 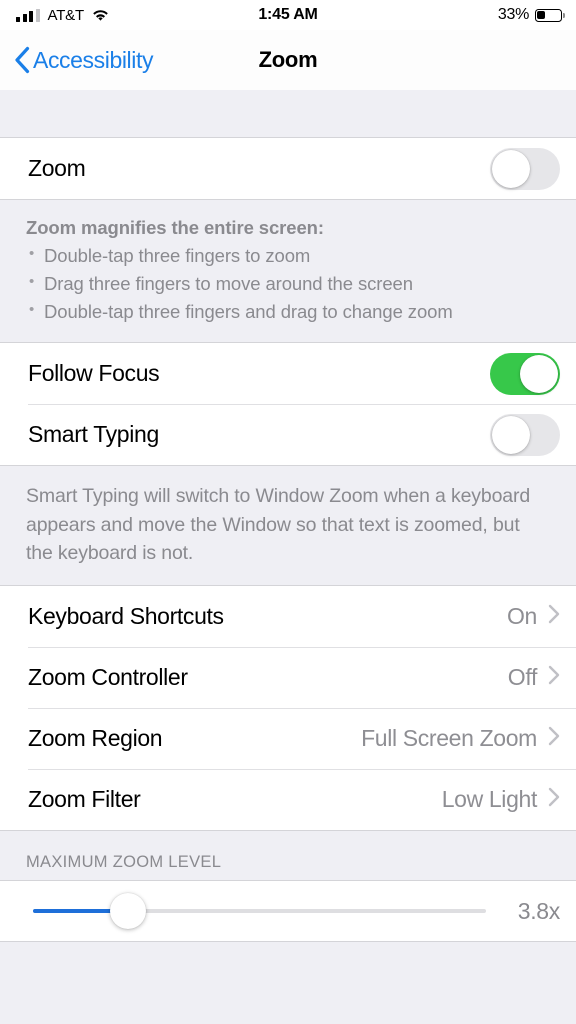 I want to click on row-keyboard-shortcuts-right: On, so click(x=533, y=616).